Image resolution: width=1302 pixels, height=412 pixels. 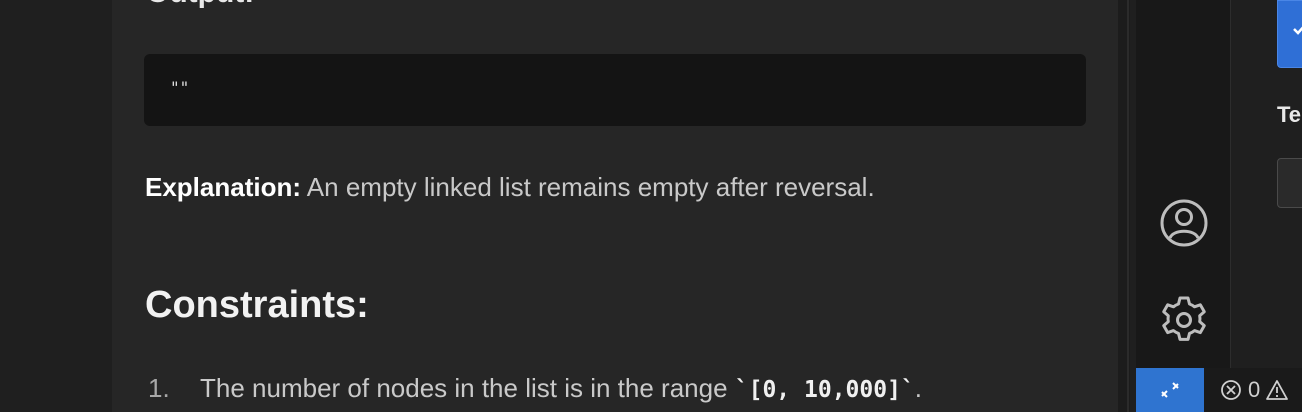 I want to click on error-icon, so click(x=1231, y=390).